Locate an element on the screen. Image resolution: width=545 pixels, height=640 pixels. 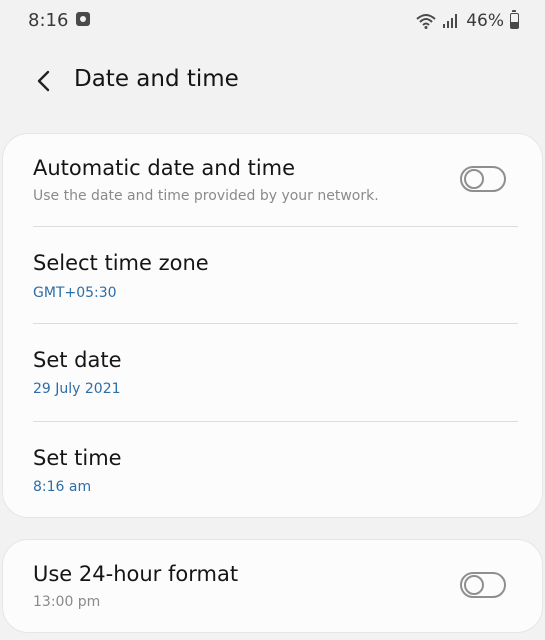
battery-level is located at coordinates (514, 24).